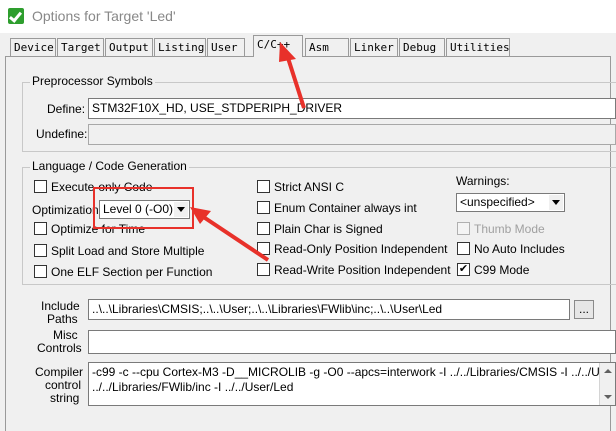  What do you see at coordinates (104, 16) in the screenshot?
I see `window-title: Options for Target 'Led'` at bounding box center [104, 16].